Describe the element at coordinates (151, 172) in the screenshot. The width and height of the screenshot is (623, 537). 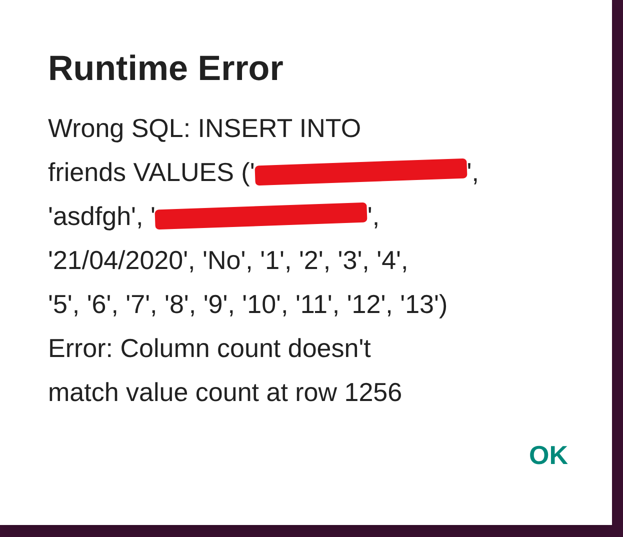
I see `message-text: friends VALUES ('` at that location.